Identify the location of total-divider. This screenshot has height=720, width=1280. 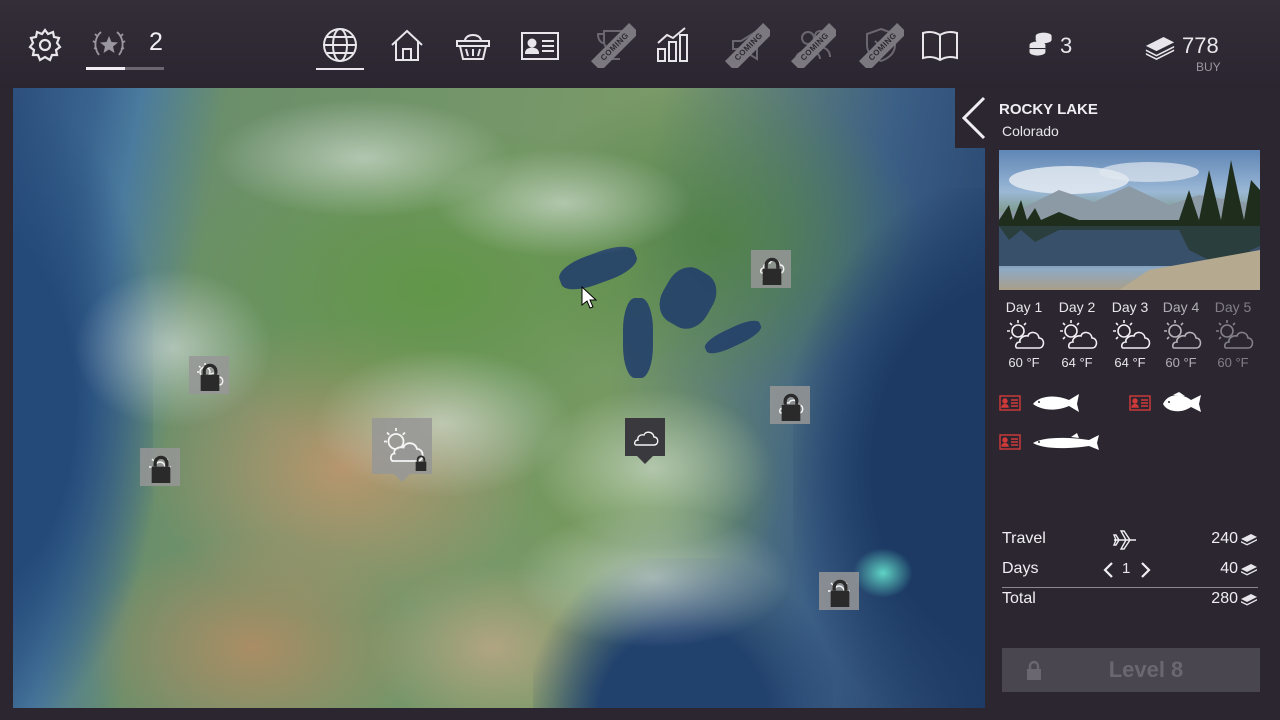
(1130, 587).